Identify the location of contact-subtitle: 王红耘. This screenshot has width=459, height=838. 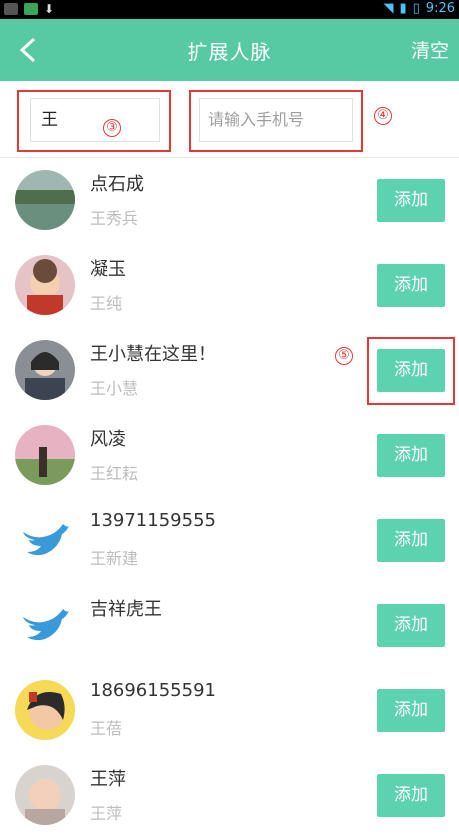
(114, 473).